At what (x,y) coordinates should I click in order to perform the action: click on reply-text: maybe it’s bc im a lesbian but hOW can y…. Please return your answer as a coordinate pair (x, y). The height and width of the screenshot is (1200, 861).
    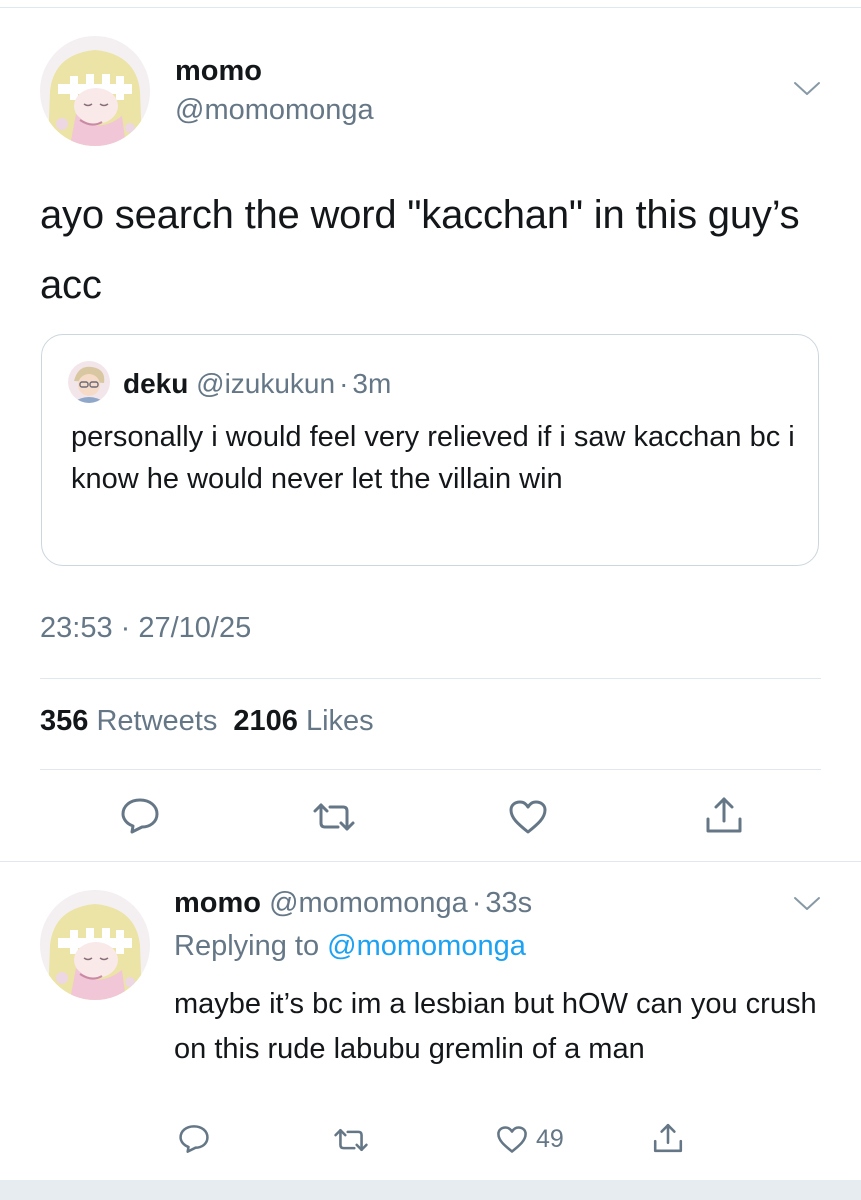
    Looking at the image, I should click on (495, 1026).